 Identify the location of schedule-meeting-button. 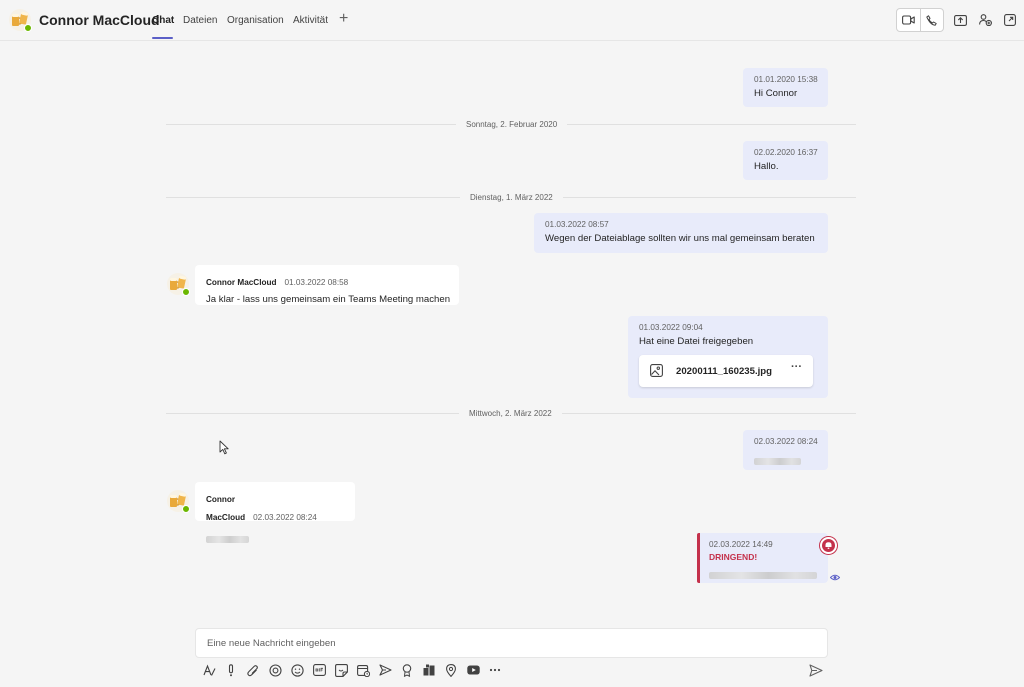
(363, 670).